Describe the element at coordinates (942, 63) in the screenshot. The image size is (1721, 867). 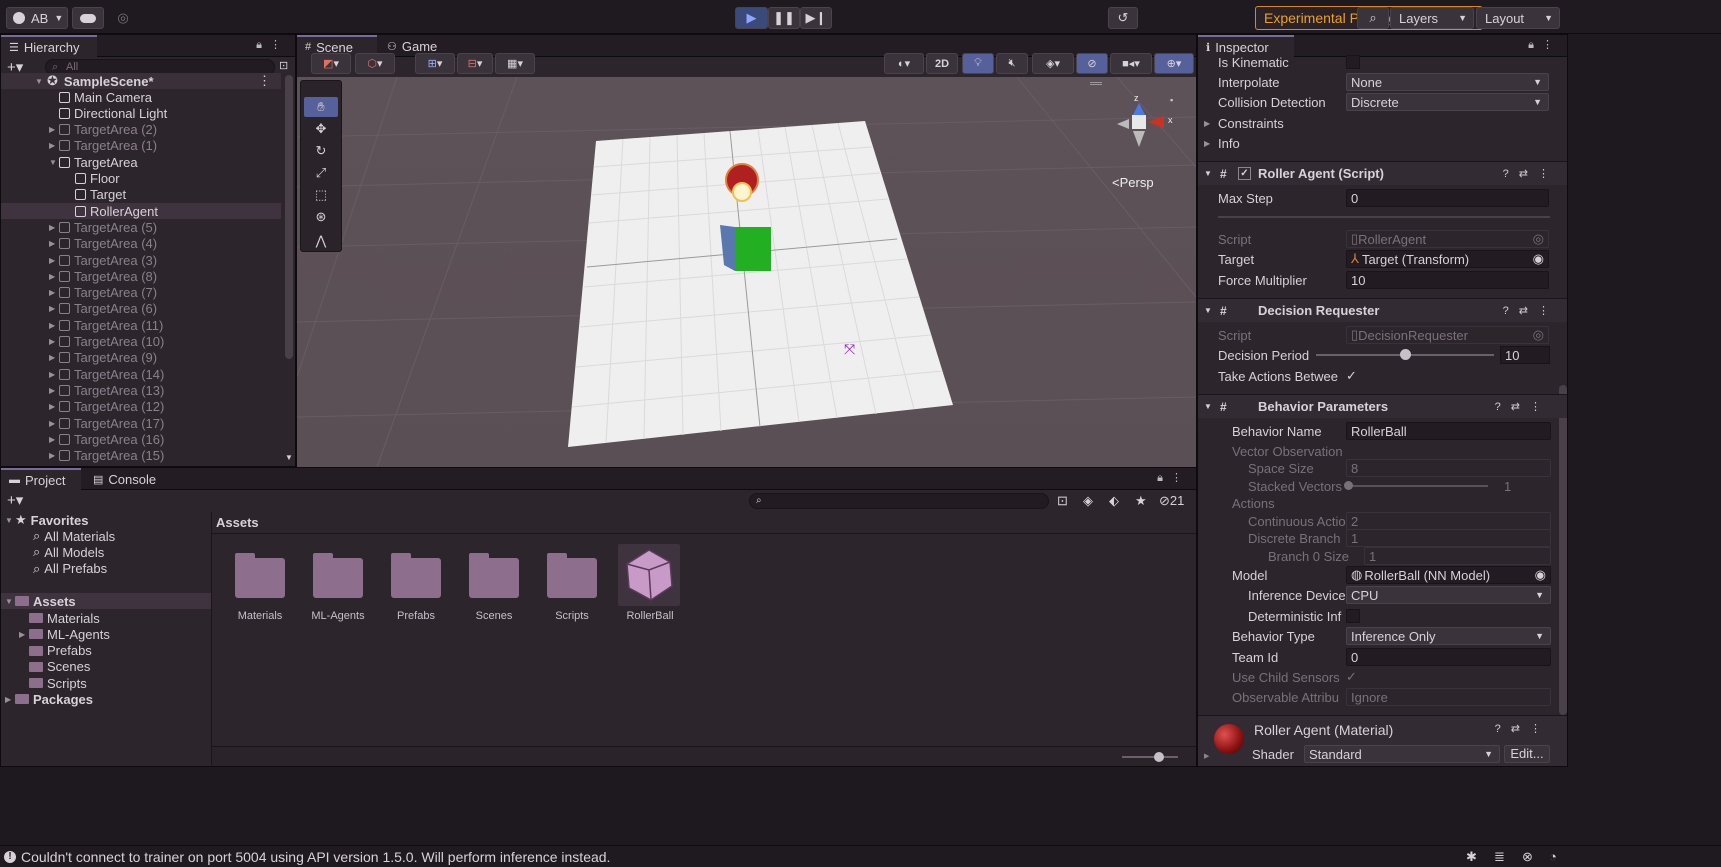
I see `toggle-2d-button: 2D` at that location.